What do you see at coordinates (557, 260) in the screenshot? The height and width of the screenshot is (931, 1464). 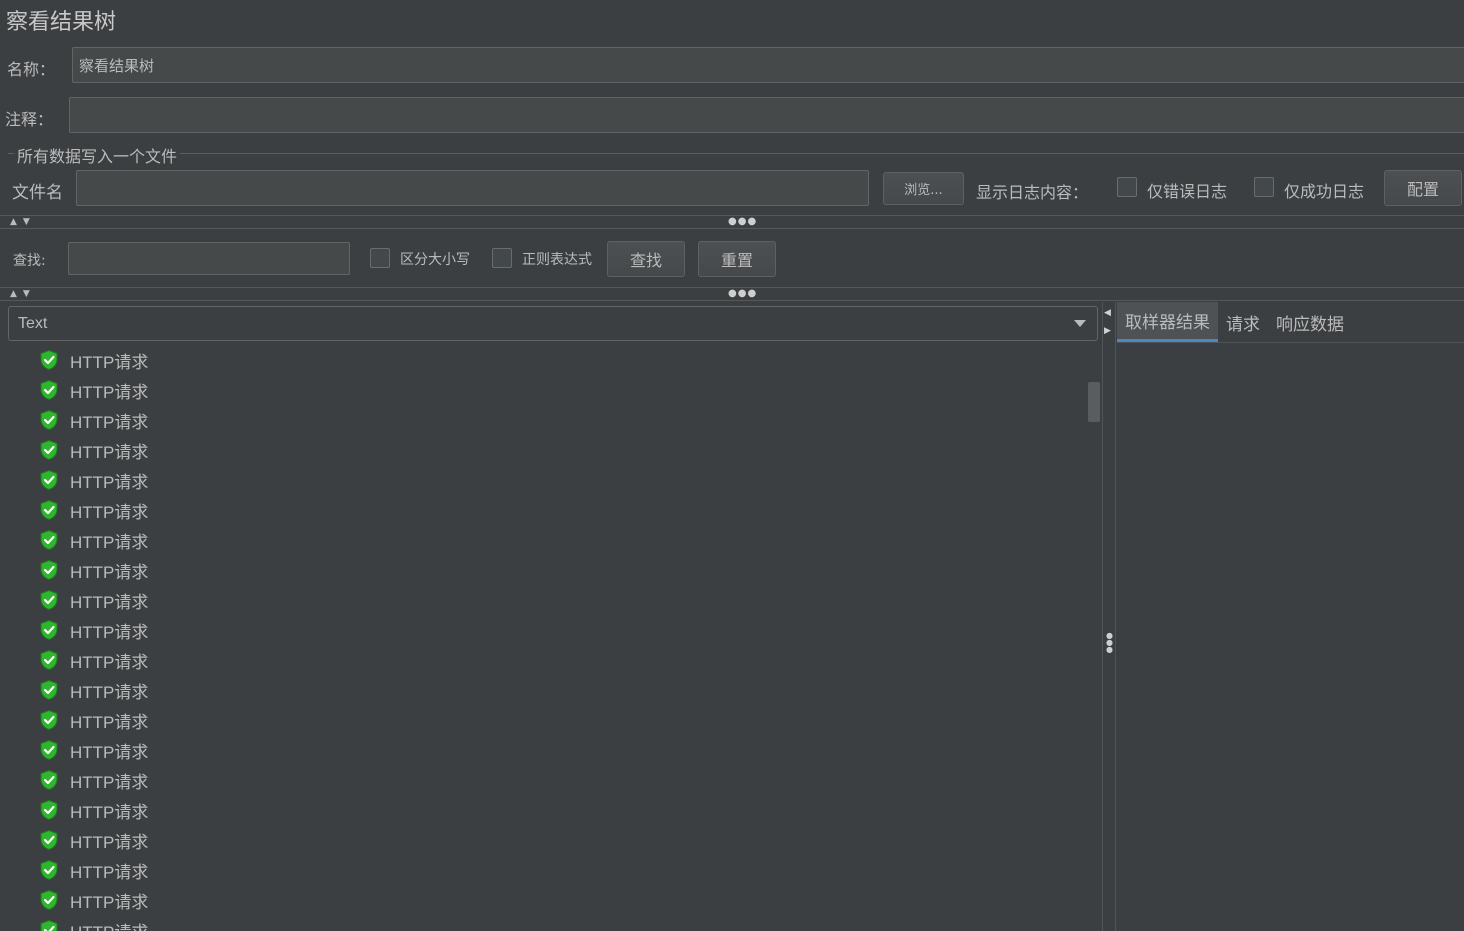 I see `regex-label: 正则表达式` at bounding box center [557, 260].